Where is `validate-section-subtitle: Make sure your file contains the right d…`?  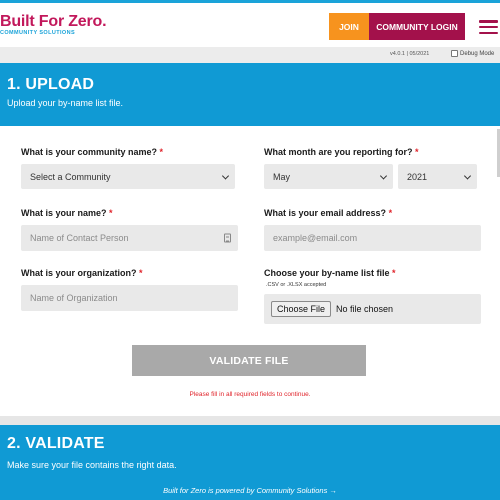 validate-section-subtitle: Make sure your file contains the right d… is located at coordinates (92, 465).